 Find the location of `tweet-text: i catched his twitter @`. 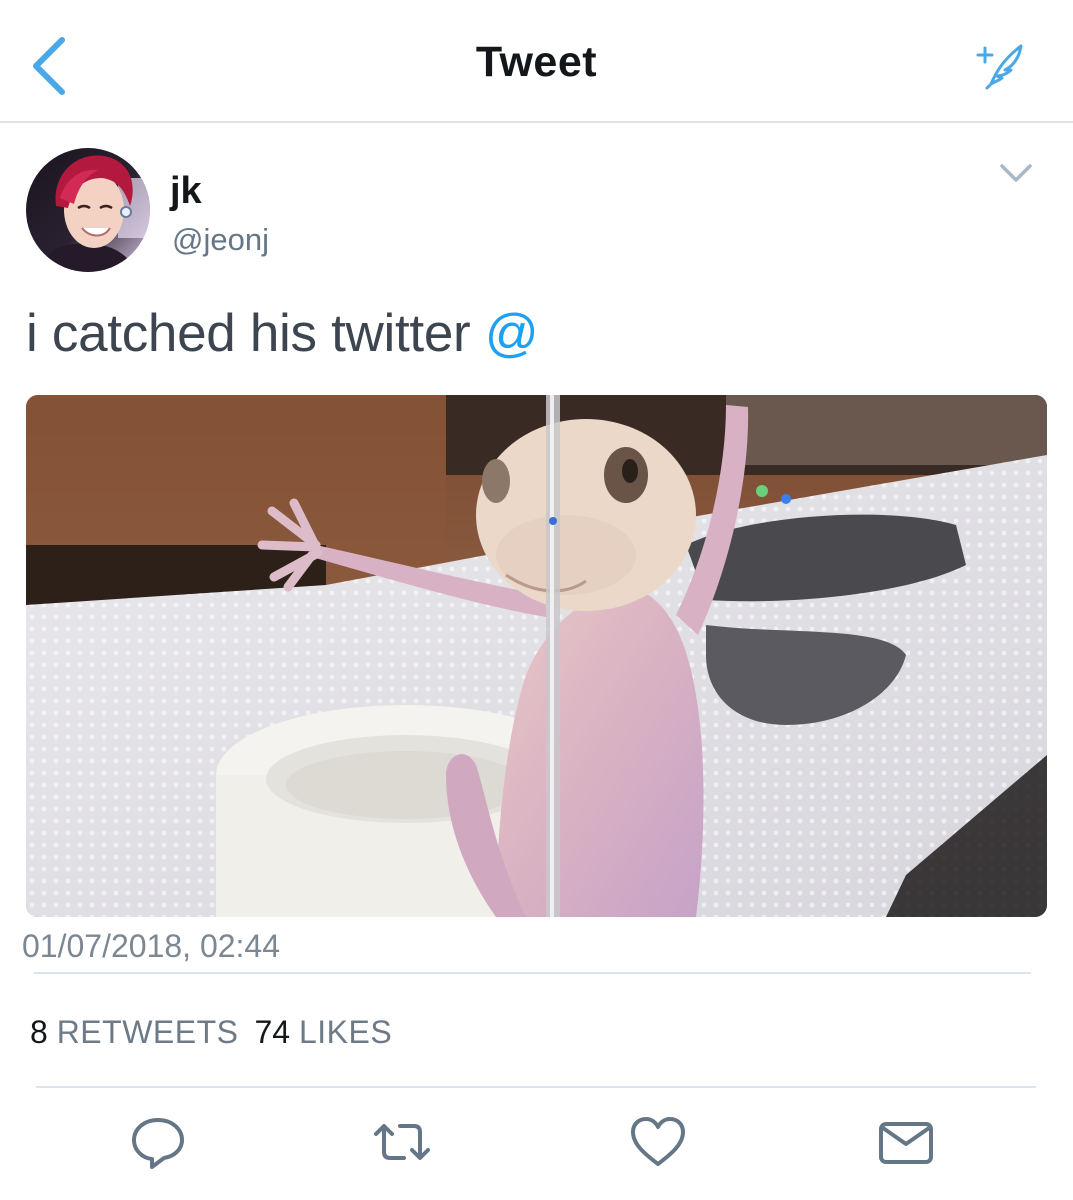

tweet-text: i catched his twitter @ is located at coordinates (282, 333).